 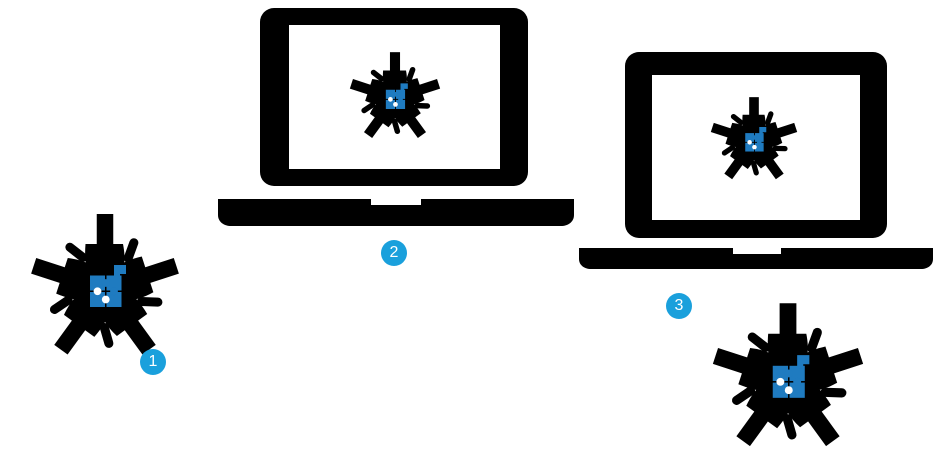 What do you see at coordinates (394, 253) in the screenshot?
I see `step-badge-2: 2` at bounding box center [394, 253].